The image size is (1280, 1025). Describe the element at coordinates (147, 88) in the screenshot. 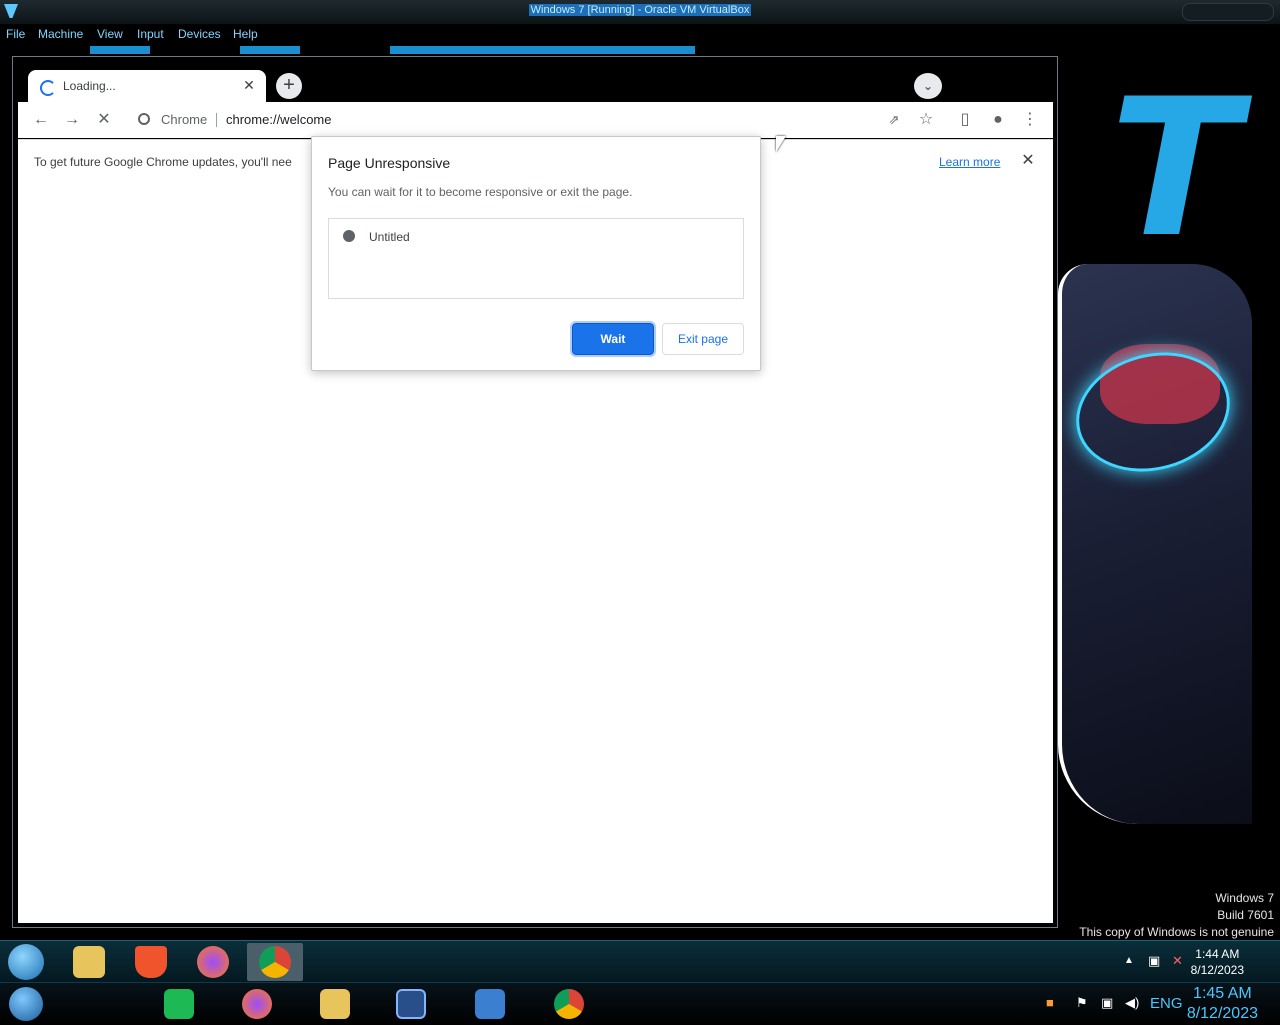

I see `tab-loading: Loading... ✕` at that location.